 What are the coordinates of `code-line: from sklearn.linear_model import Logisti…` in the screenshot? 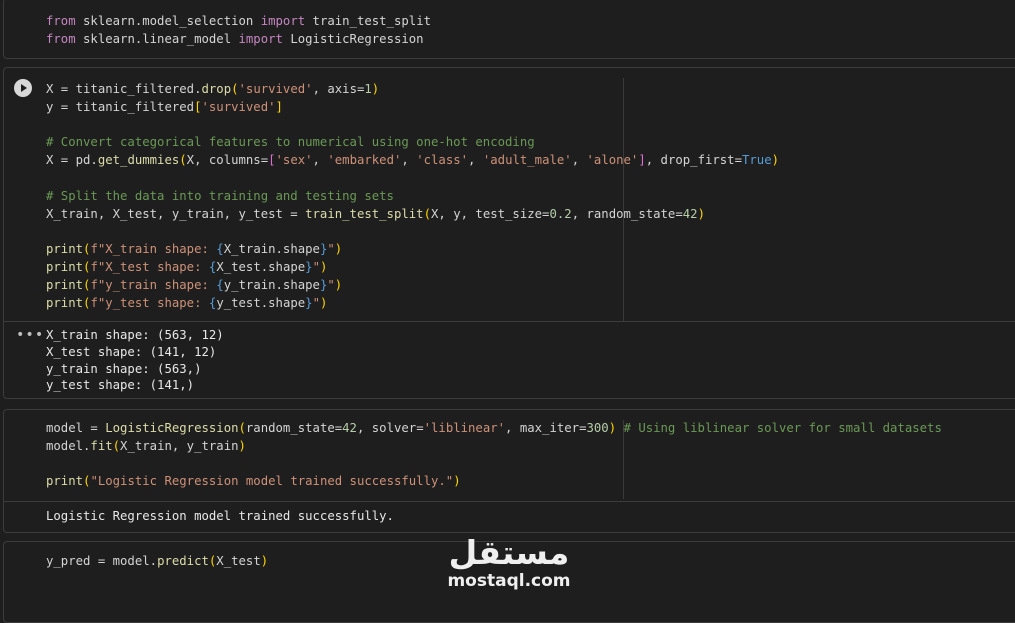 It's located at (235, 39).